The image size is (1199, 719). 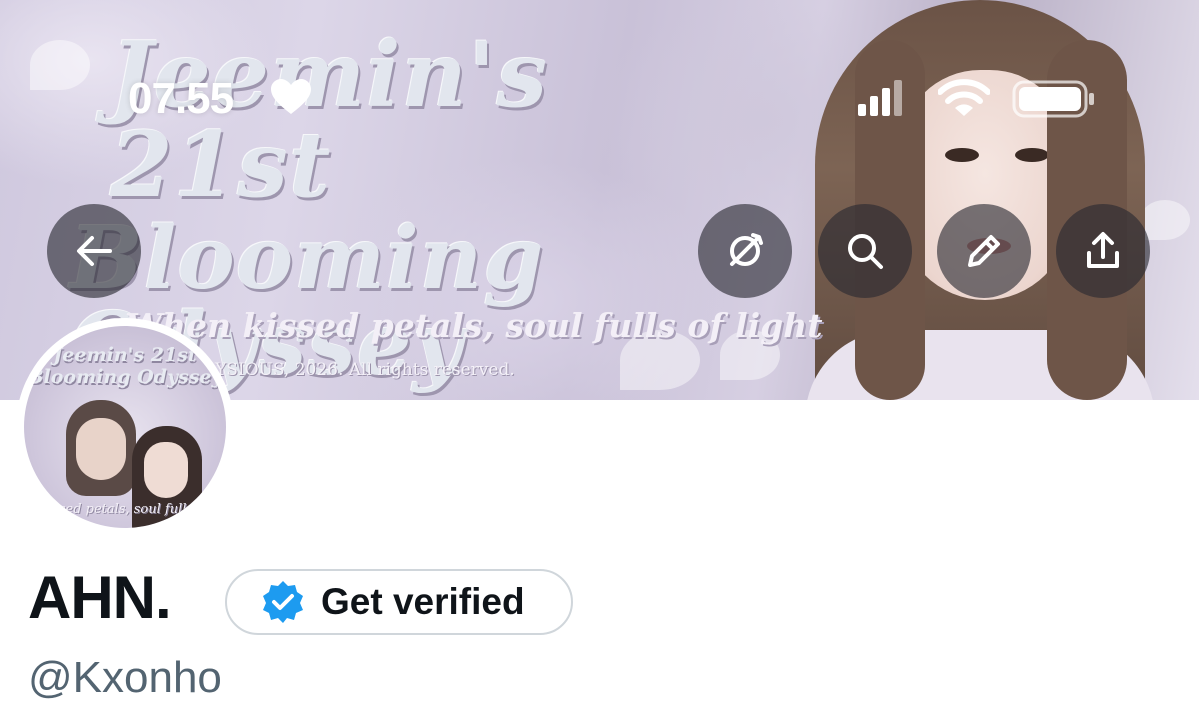 I want to click on battery-icon, so click(x=1053, y=99).